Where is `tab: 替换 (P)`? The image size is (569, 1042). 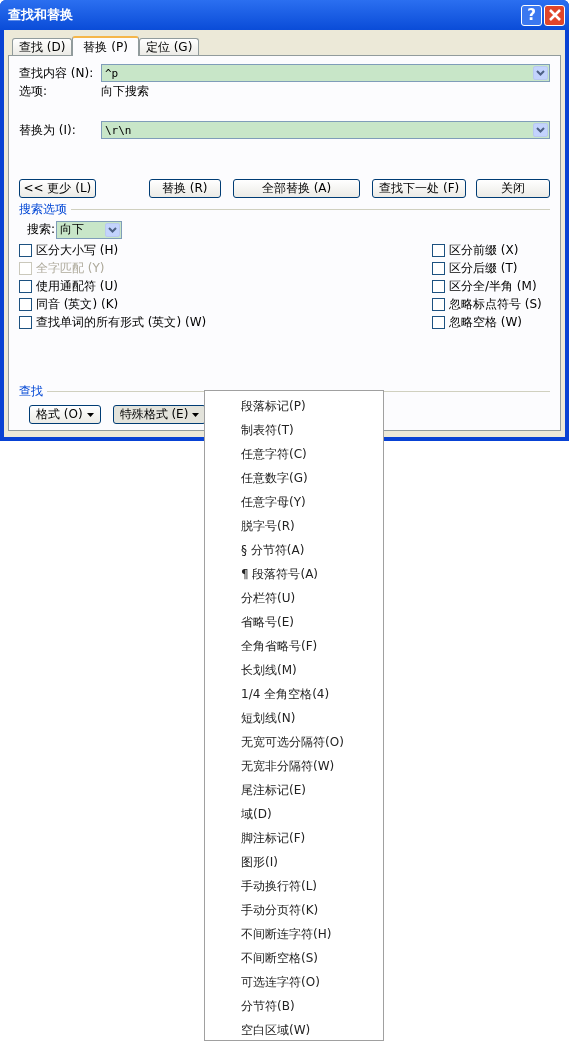
tab: 替换 (P) is located at coordinates (105, 46).